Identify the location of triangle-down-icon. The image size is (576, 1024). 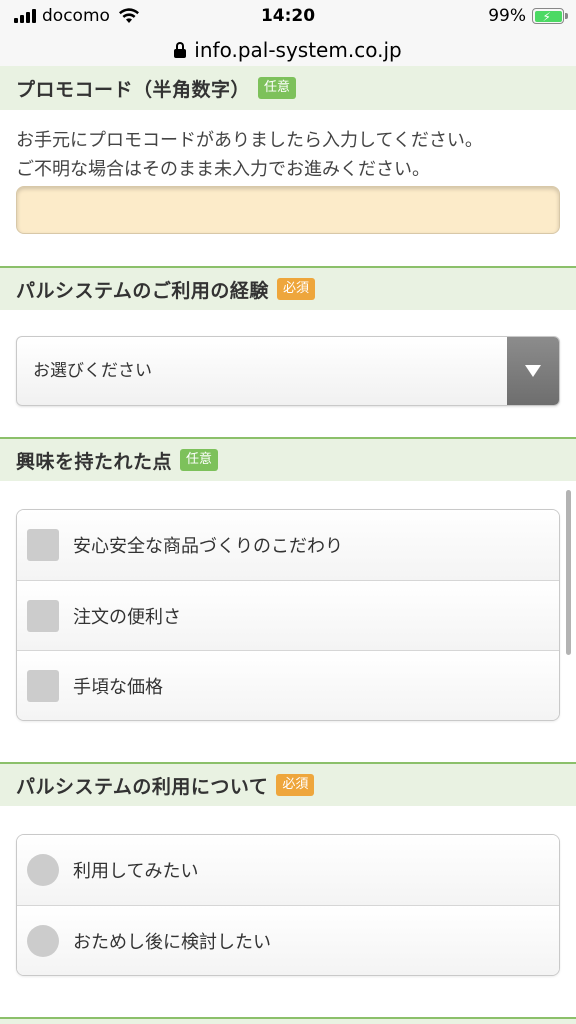
(533, 371).